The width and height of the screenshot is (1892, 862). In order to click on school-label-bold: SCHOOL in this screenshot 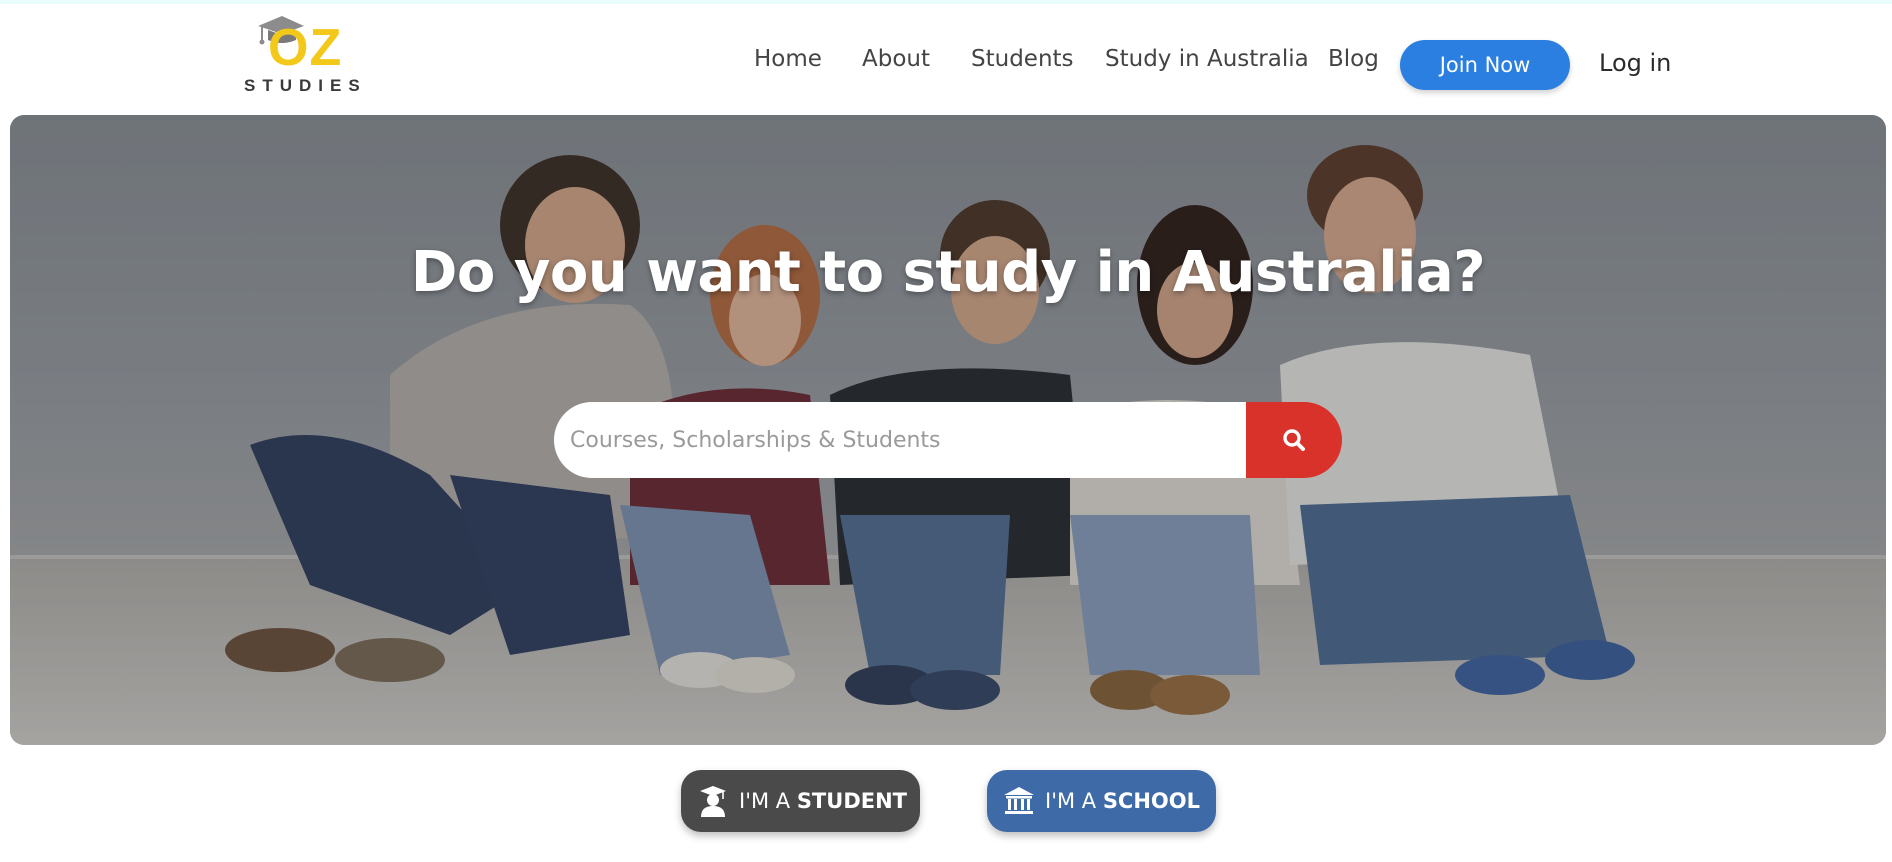, I will do `click(1151, 801)`.